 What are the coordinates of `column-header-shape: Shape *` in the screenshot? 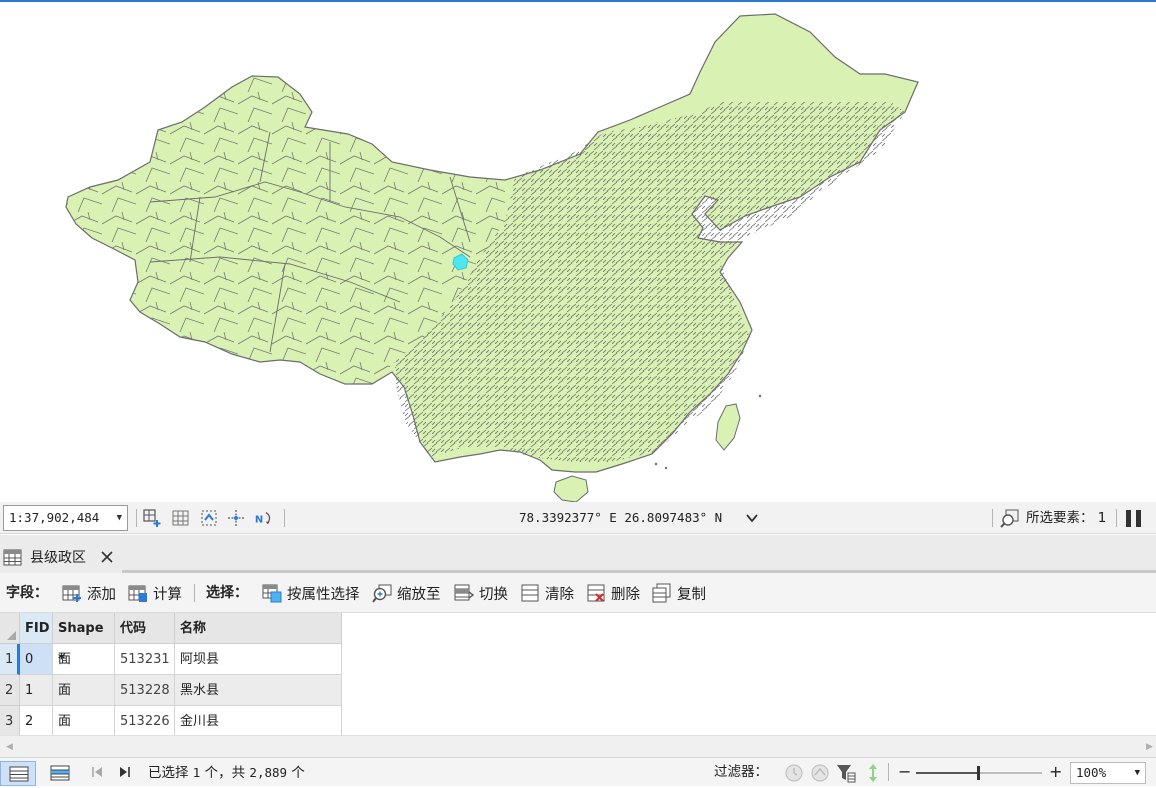 It's located at (84, 640).